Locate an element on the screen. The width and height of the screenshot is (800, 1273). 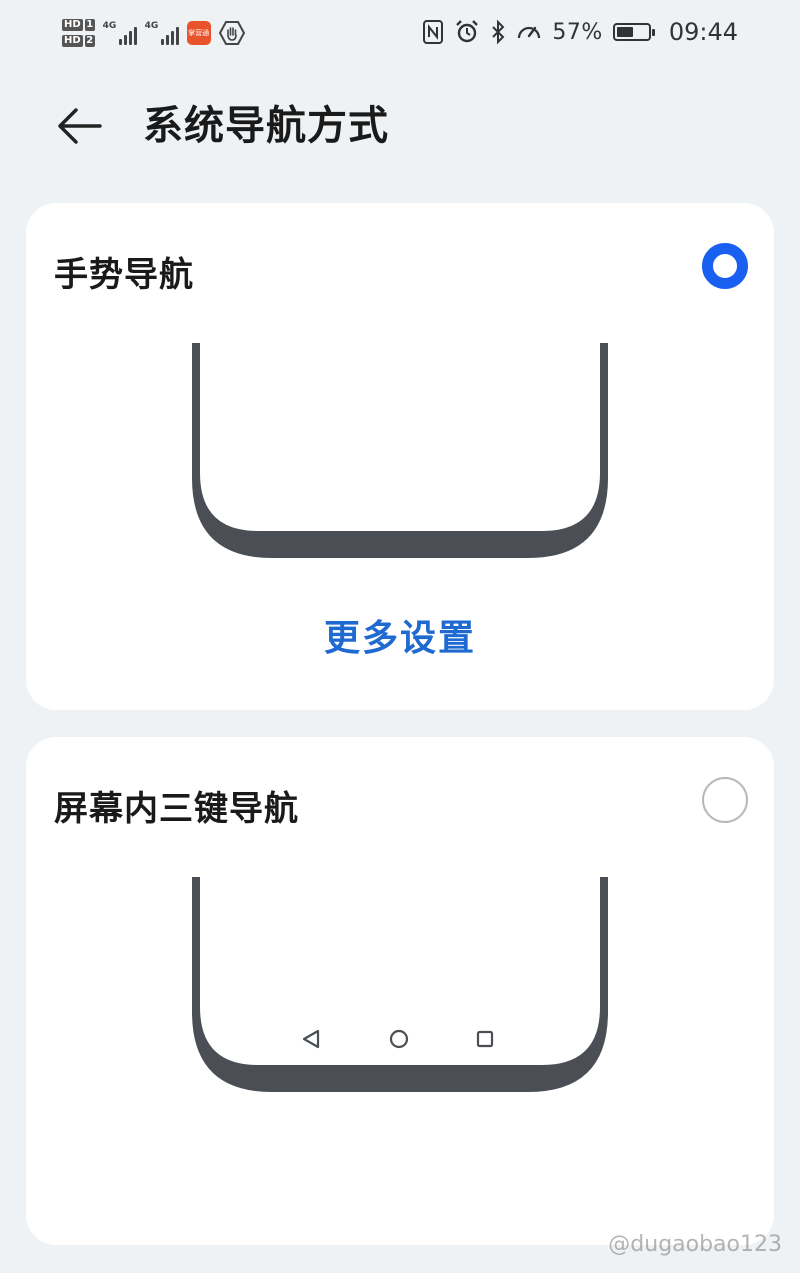
hand-hexagon-icon is located at coordinates (231, 33).